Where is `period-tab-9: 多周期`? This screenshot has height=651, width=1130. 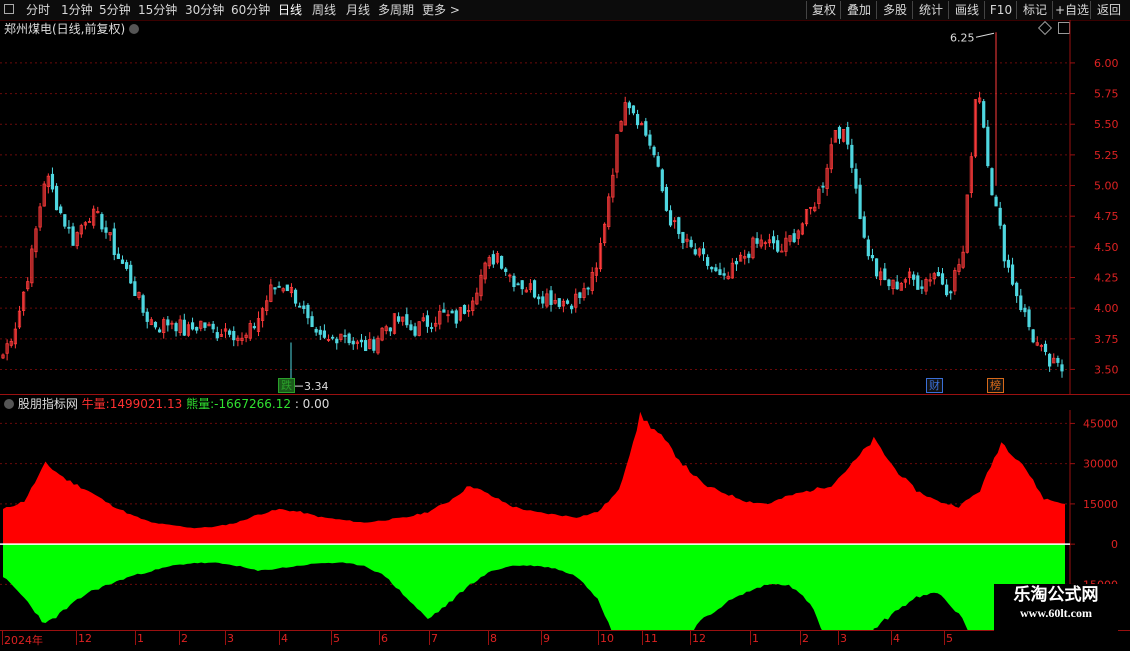 period-tab-9: 多周期 is located at coordinates (396, 10).